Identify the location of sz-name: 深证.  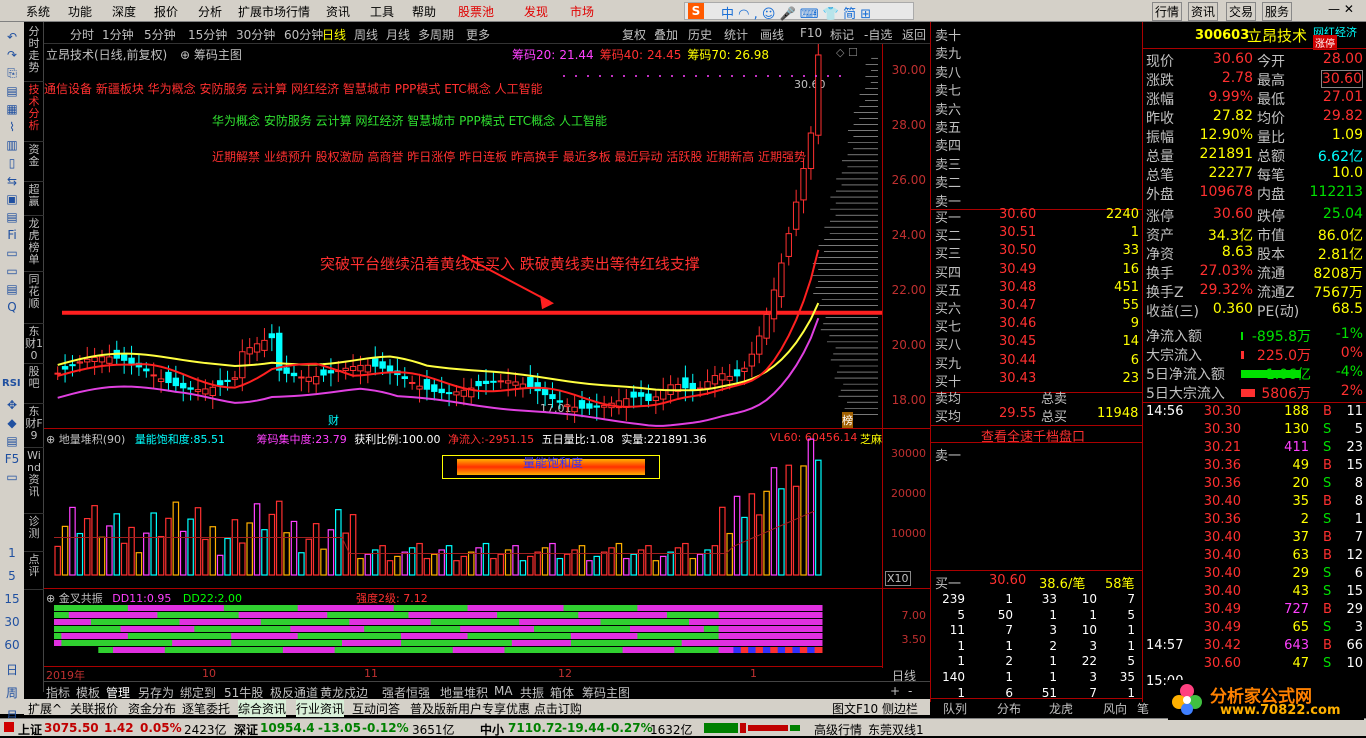
(246, 729).